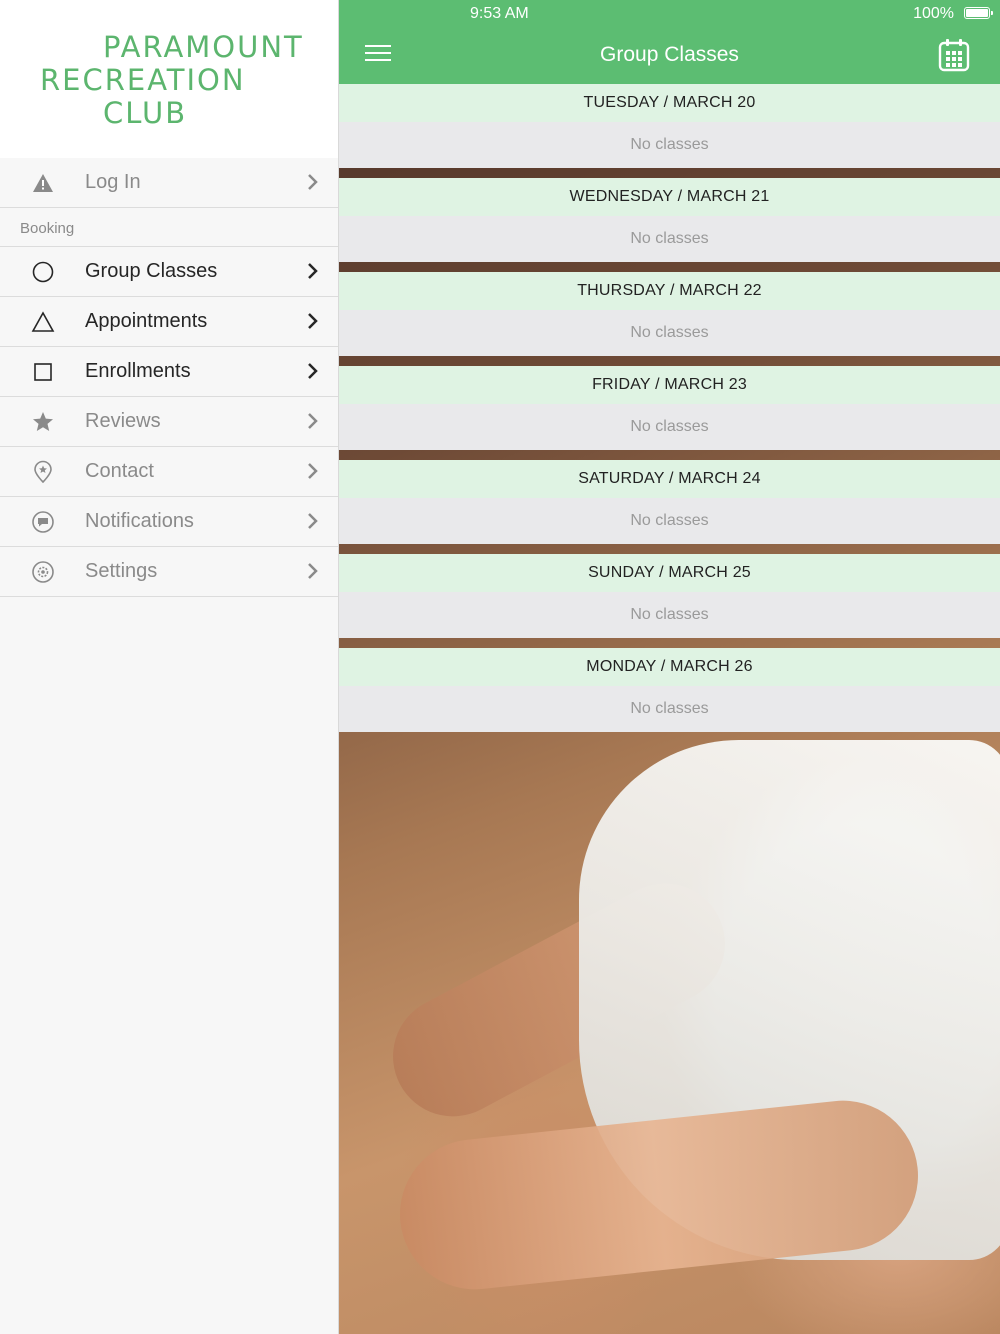  What do you see at coordinates (151, 271) in the screenshot?
I see `sidebar-item-label: Group Classes` at bounding box center [151, 271].